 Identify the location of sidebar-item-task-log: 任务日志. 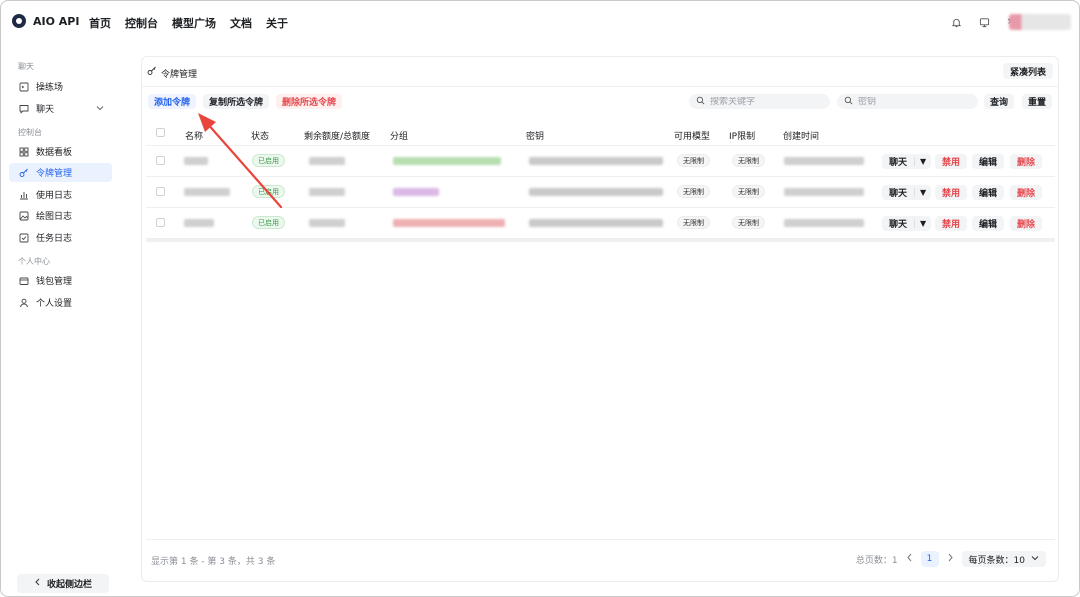
(60, 237).